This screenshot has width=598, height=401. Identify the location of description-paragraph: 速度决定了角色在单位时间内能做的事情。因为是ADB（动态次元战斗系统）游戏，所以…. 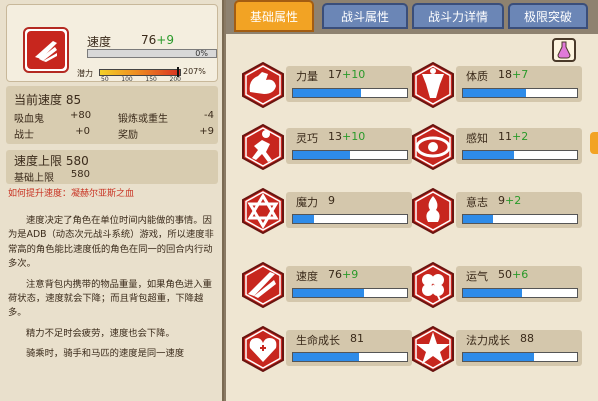
(111, 242).